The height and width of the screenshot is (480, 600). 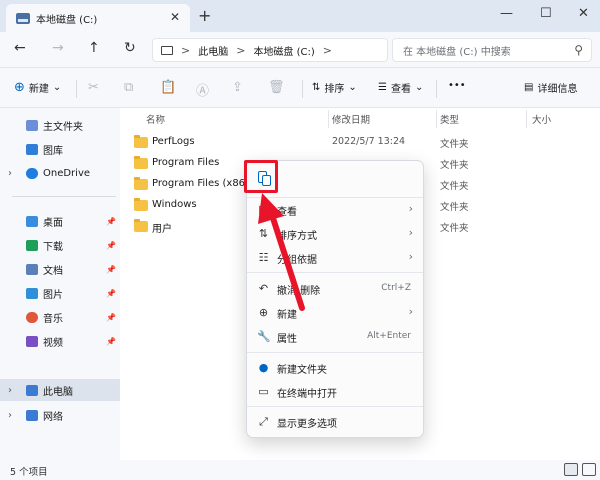 I want to click on menu-item-properties: 🔧 属性 Alt+Enter, so click(x=335, y=337).